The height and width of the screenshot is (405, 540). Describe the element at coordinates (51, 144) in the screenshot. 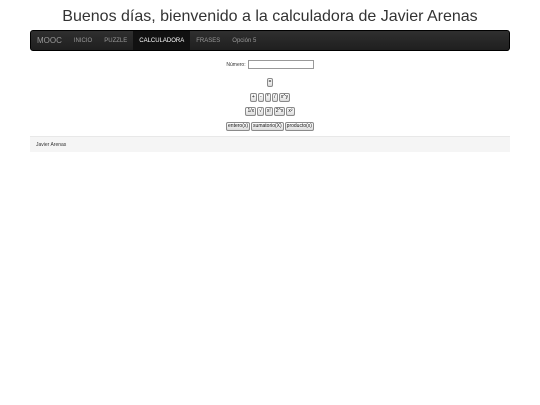

I see `footer-author: Javier Arenas` at that location.